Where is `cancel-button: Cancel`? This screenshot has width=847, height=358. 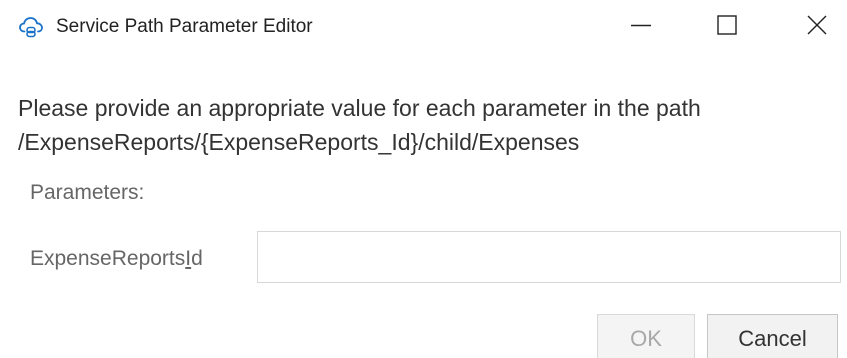 cancel-button: Cancel is located at coordinates (772, 336).